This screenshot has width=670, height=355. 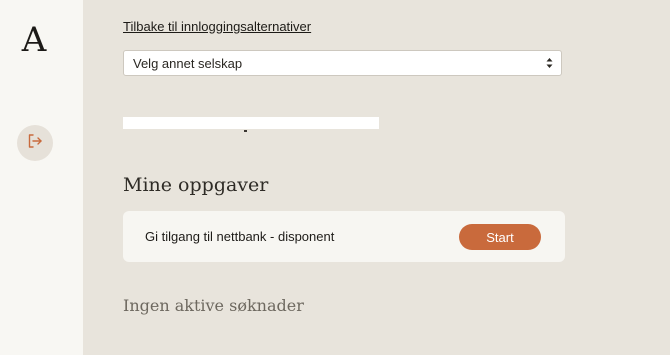 What do you see at coordinates (500, 237) in the screenshot?
I see `start-button: Start` at bounding box center [500, 237].